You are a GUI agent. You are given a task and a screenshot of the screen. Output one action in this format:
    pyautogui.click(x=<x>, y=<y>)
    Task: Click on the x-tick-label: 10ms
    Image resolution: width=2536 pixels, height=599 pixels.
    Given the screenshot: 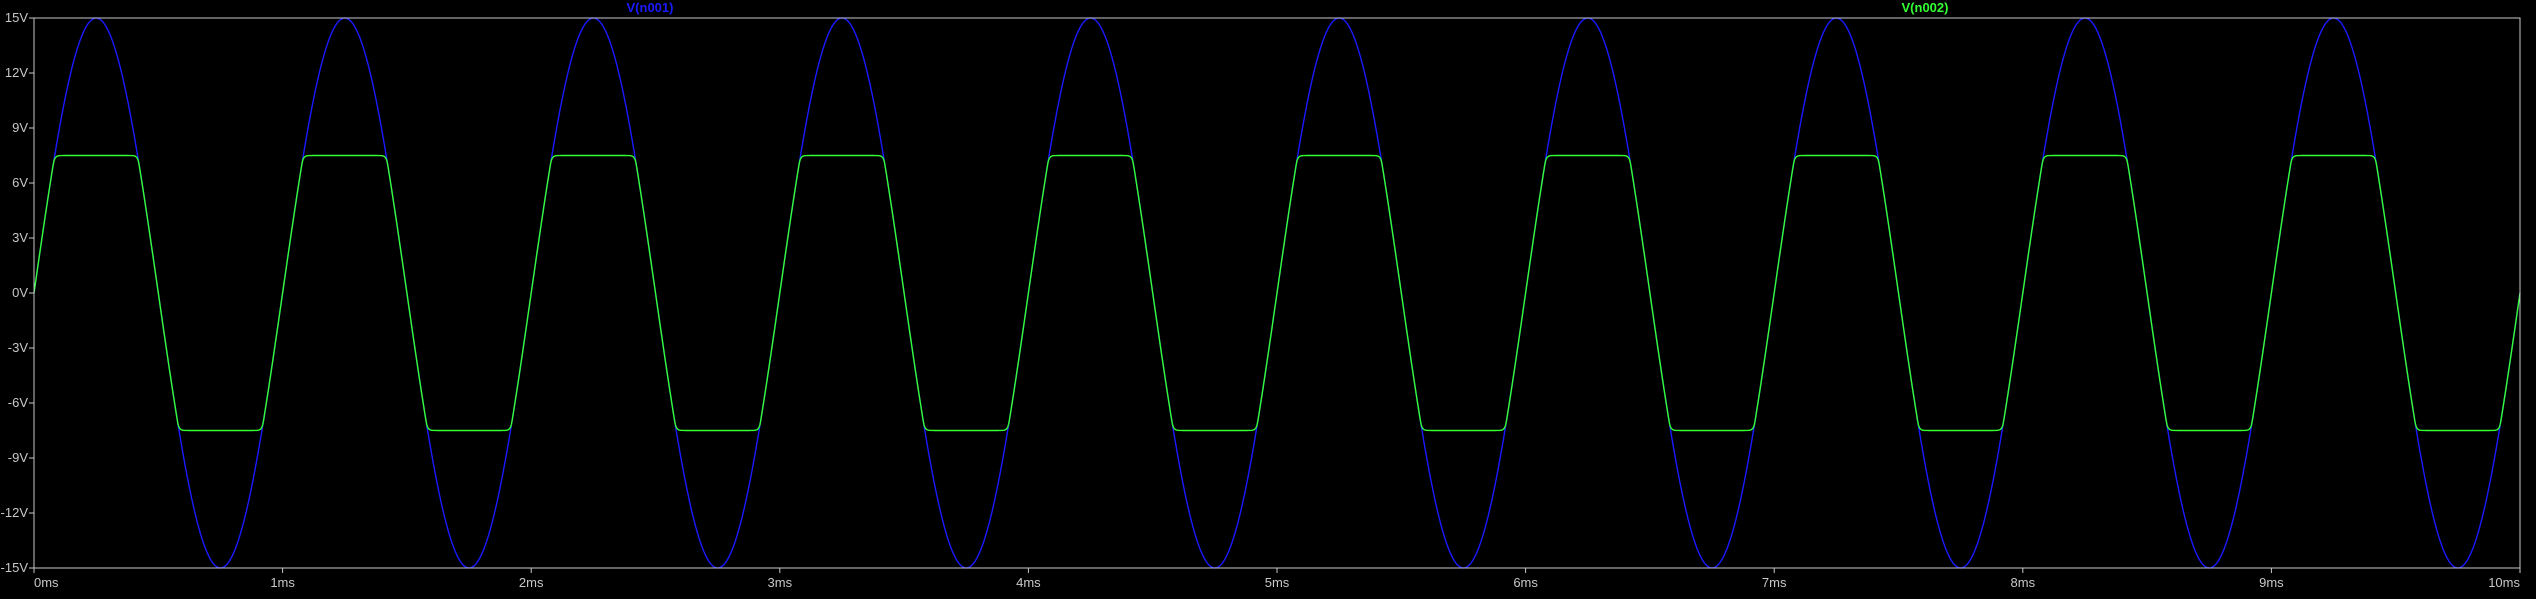 What is the action you would take?
    pyautogui.click(x=2504, y=582)
    